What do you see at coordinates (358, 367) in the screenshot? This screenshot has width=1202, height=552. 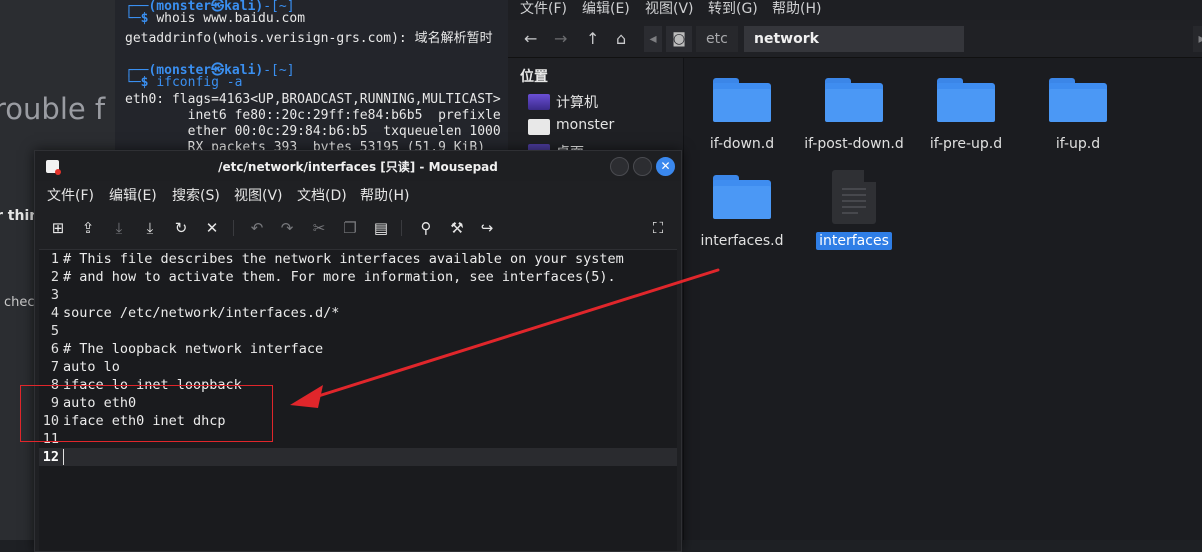 I see `editor-line: 7 auto lo` at bounding box center [358, 367].